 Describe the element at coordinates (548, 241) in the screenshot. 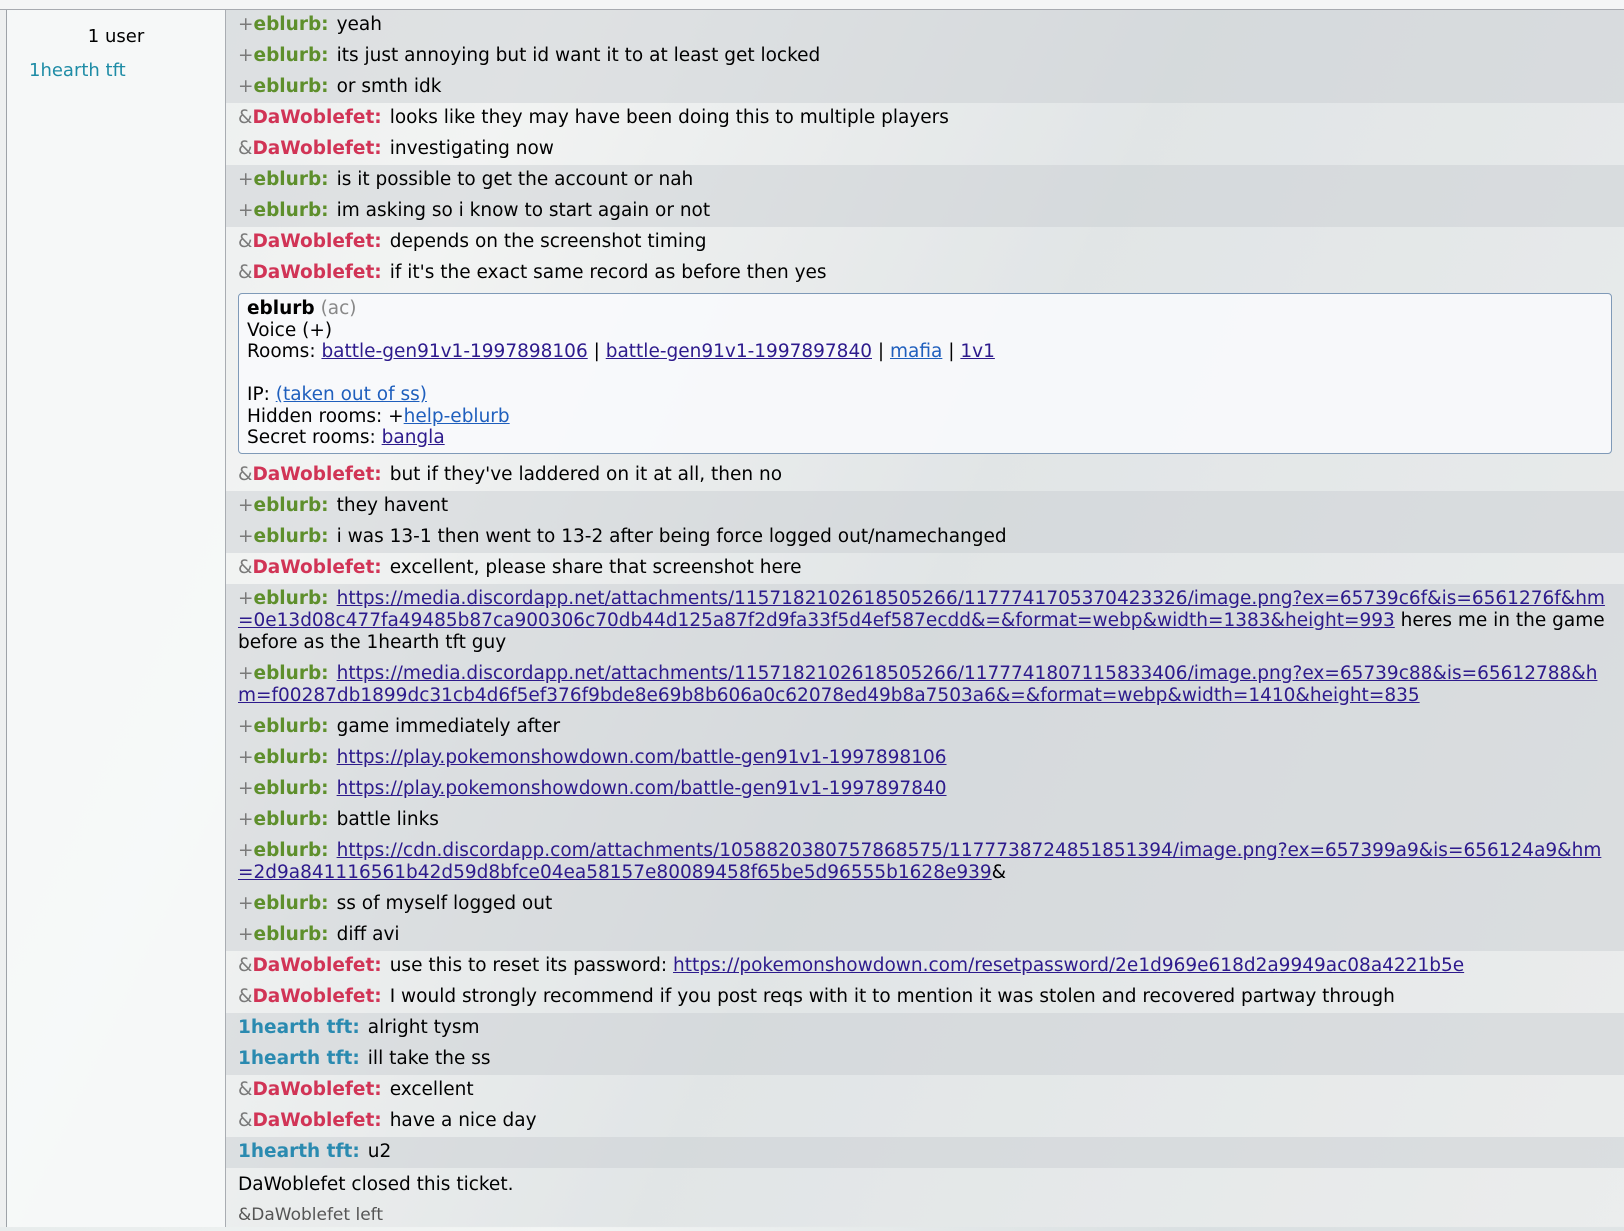

I see `message-text: depends on the screenshot timing` at that location.